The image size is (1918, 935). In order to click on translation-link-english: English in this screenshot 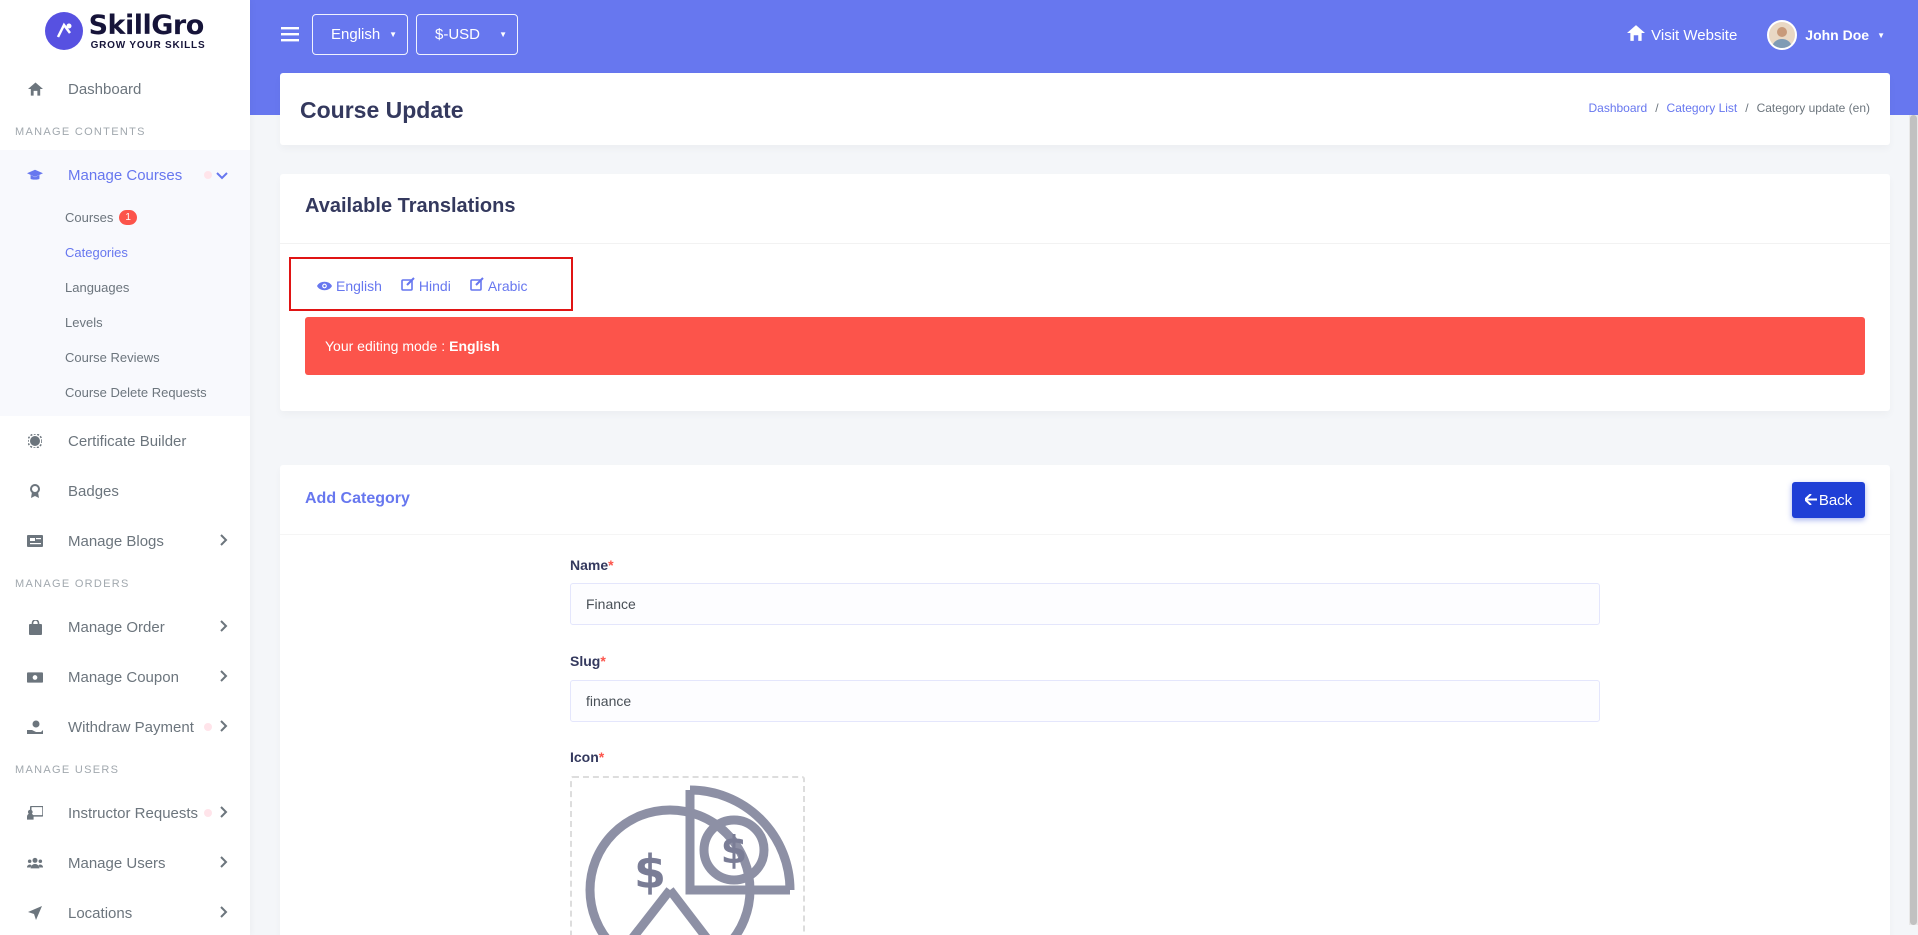, I will do `click(349, 285)`.